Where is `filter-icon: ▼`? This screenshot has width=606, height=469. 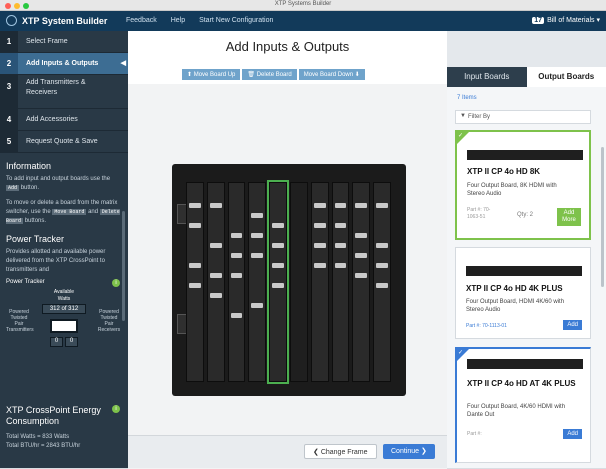
filter-icon: ▼ is located at coordinates (463, 116).